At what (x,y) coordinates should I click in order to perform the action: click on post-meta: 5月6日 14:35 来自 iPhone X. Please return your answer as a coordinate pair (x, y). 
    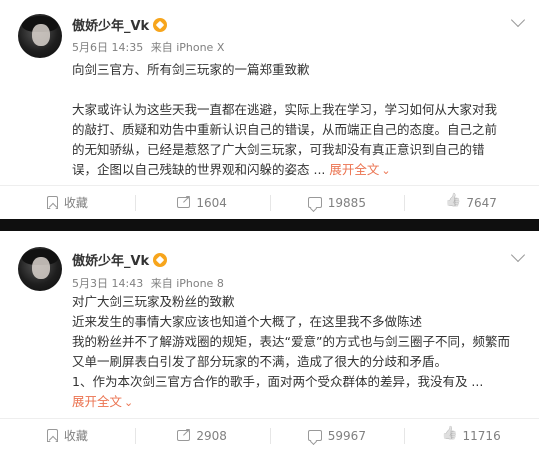
    Looking at the image, I should click on (148, 47).